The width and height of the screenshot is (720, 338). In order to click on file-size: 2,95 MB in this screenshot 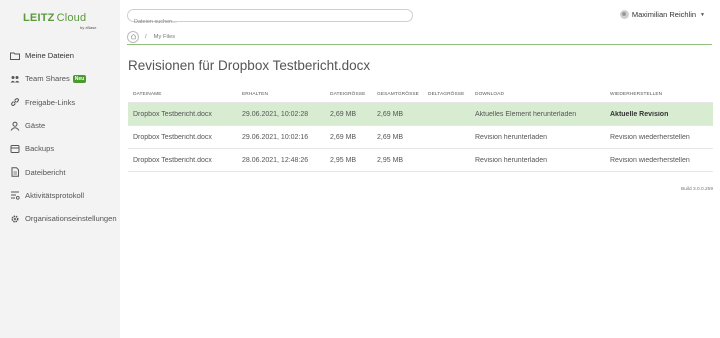, I will do `click(343, 160)`.